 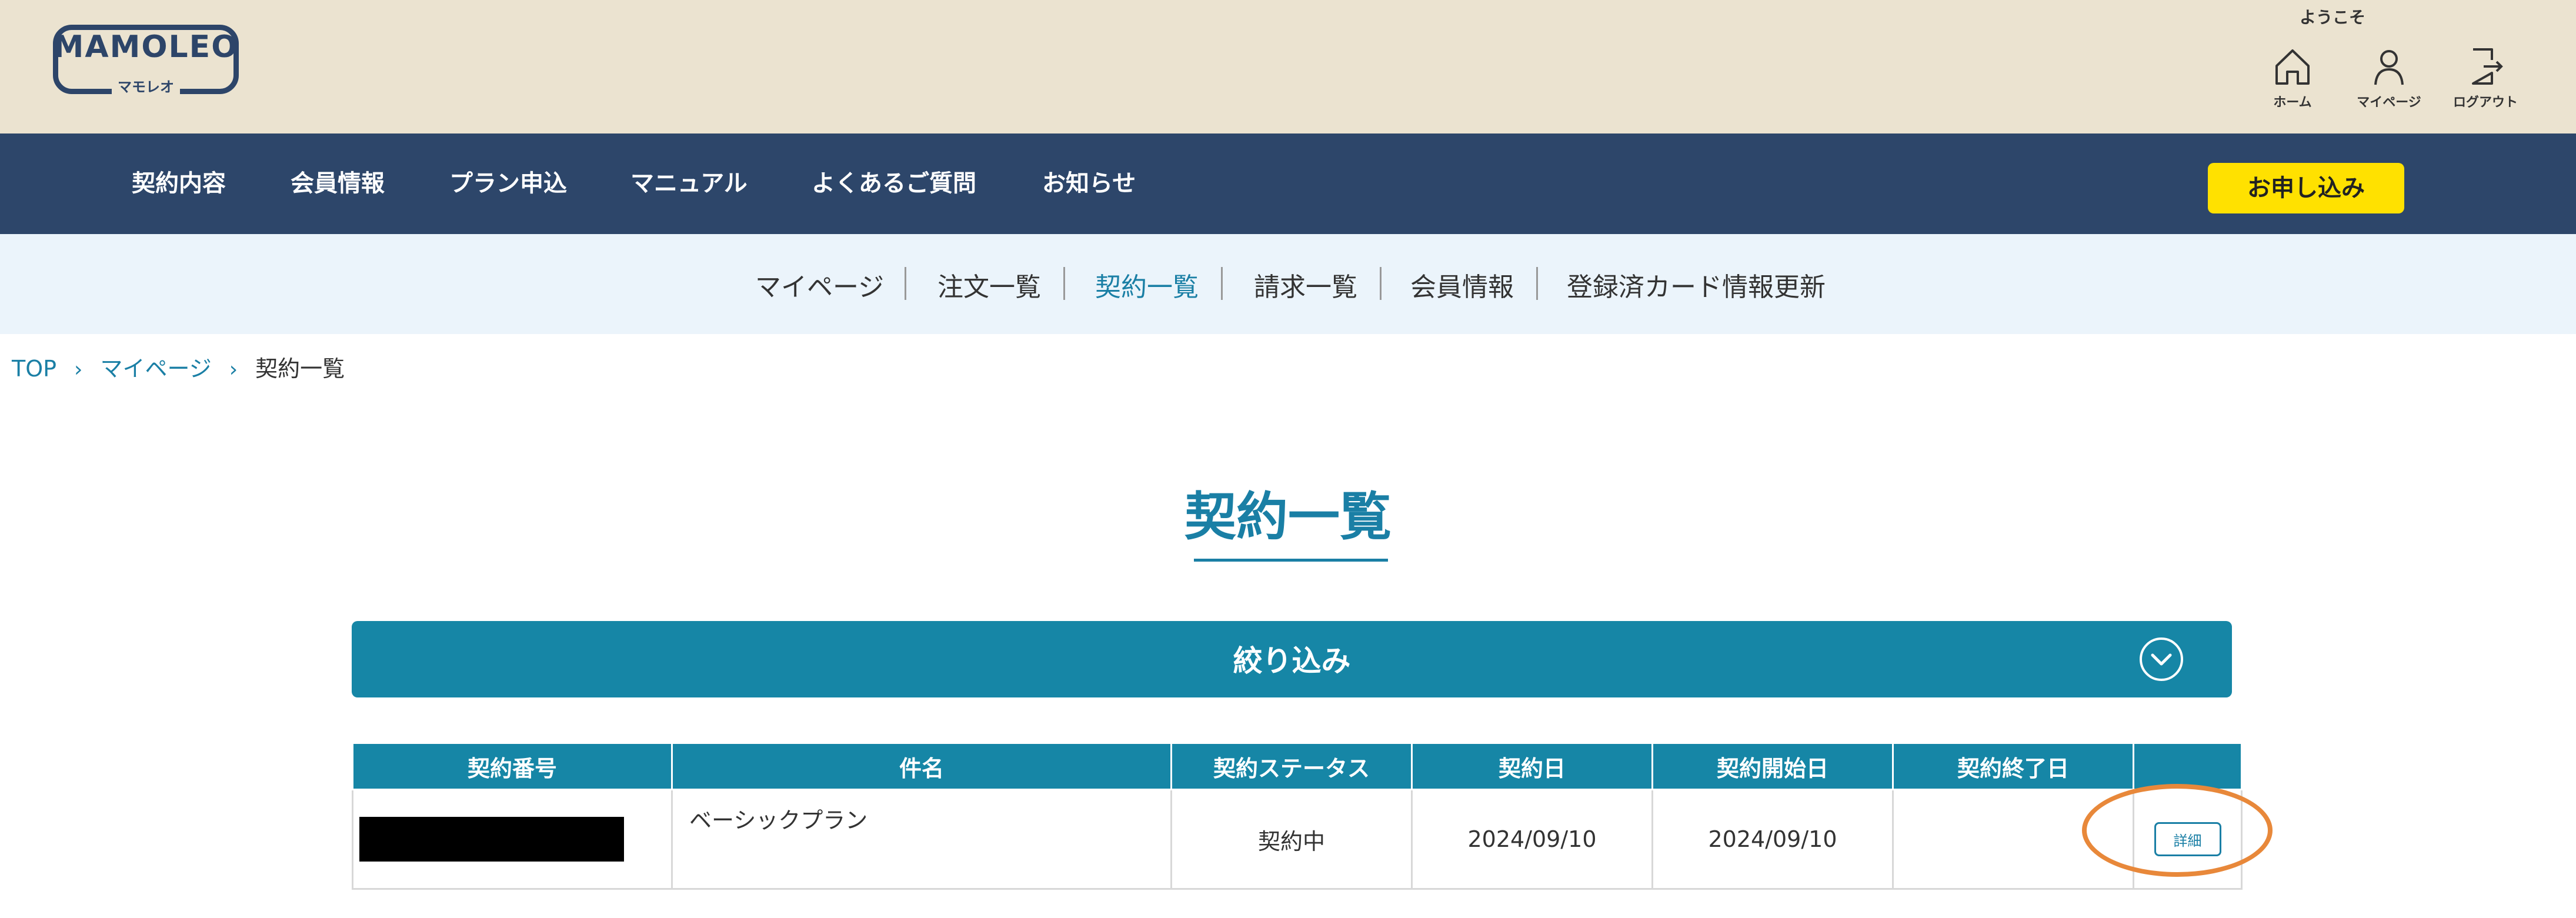 I want to click on cell-contract-no, so click(x=512, y=839).